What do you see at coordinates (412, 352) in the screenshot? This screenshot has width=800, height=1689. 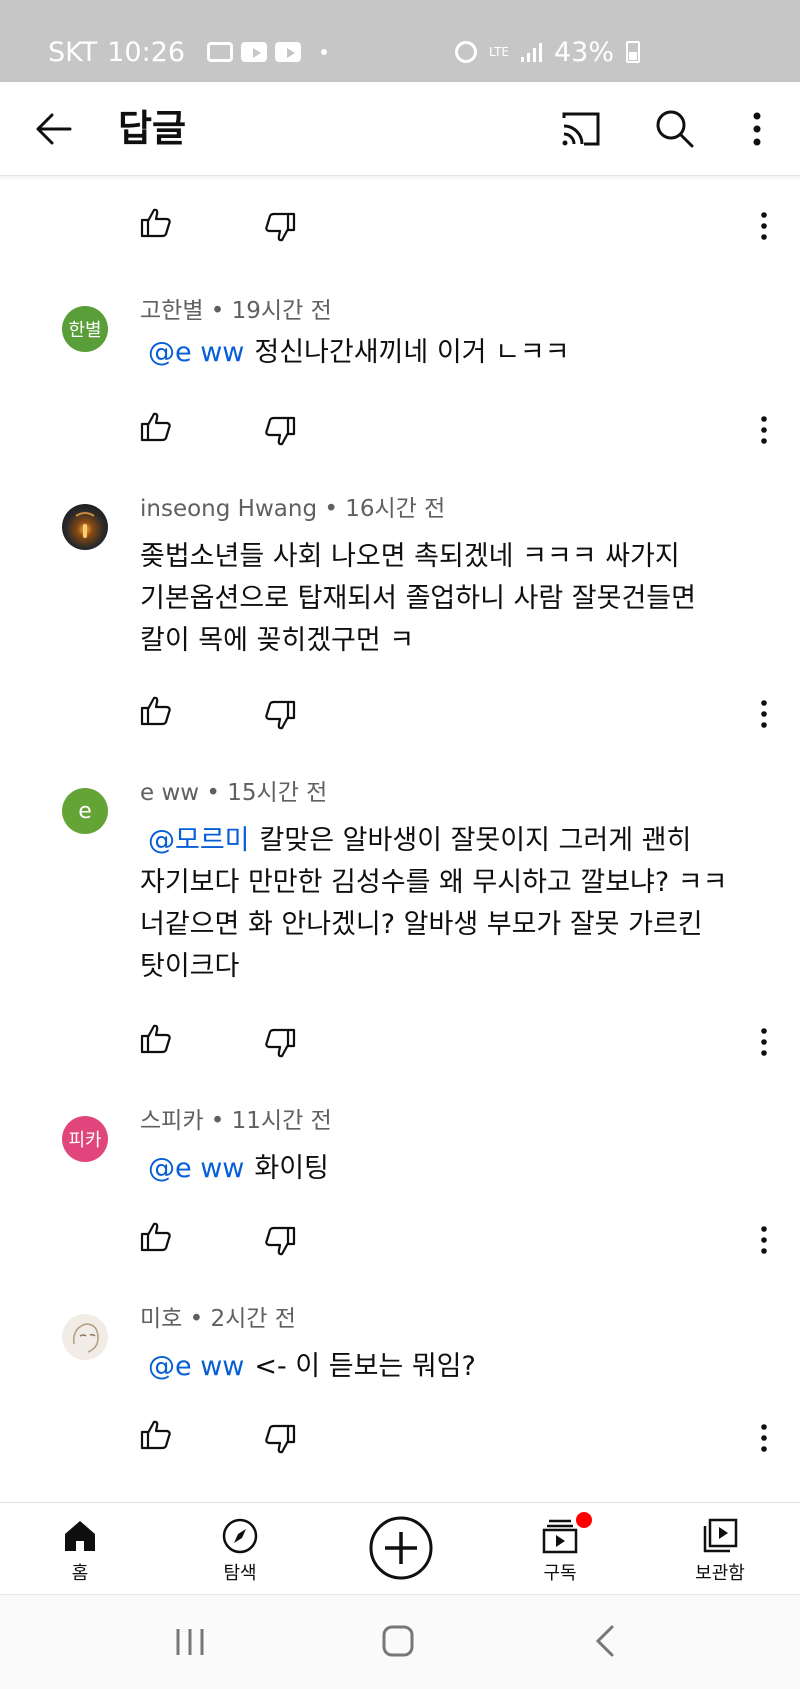 I see `comment-body: 정신나간새끼네 이거 ㄴㅋㅋ` at bounding box center [412, 352].